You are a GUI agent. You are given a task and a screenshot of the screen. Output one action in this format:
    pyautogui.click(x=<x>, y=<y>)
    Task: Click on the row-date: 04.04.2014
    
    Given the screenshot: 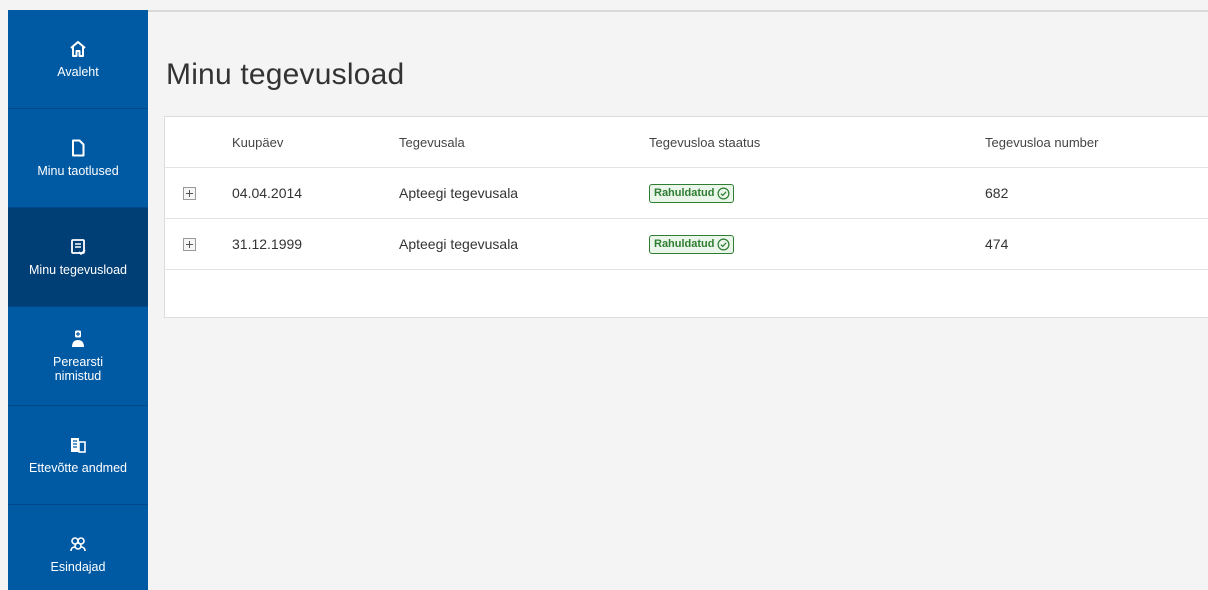 What is the action you would take?
    pyautogui.click(x=267, y=193)
    